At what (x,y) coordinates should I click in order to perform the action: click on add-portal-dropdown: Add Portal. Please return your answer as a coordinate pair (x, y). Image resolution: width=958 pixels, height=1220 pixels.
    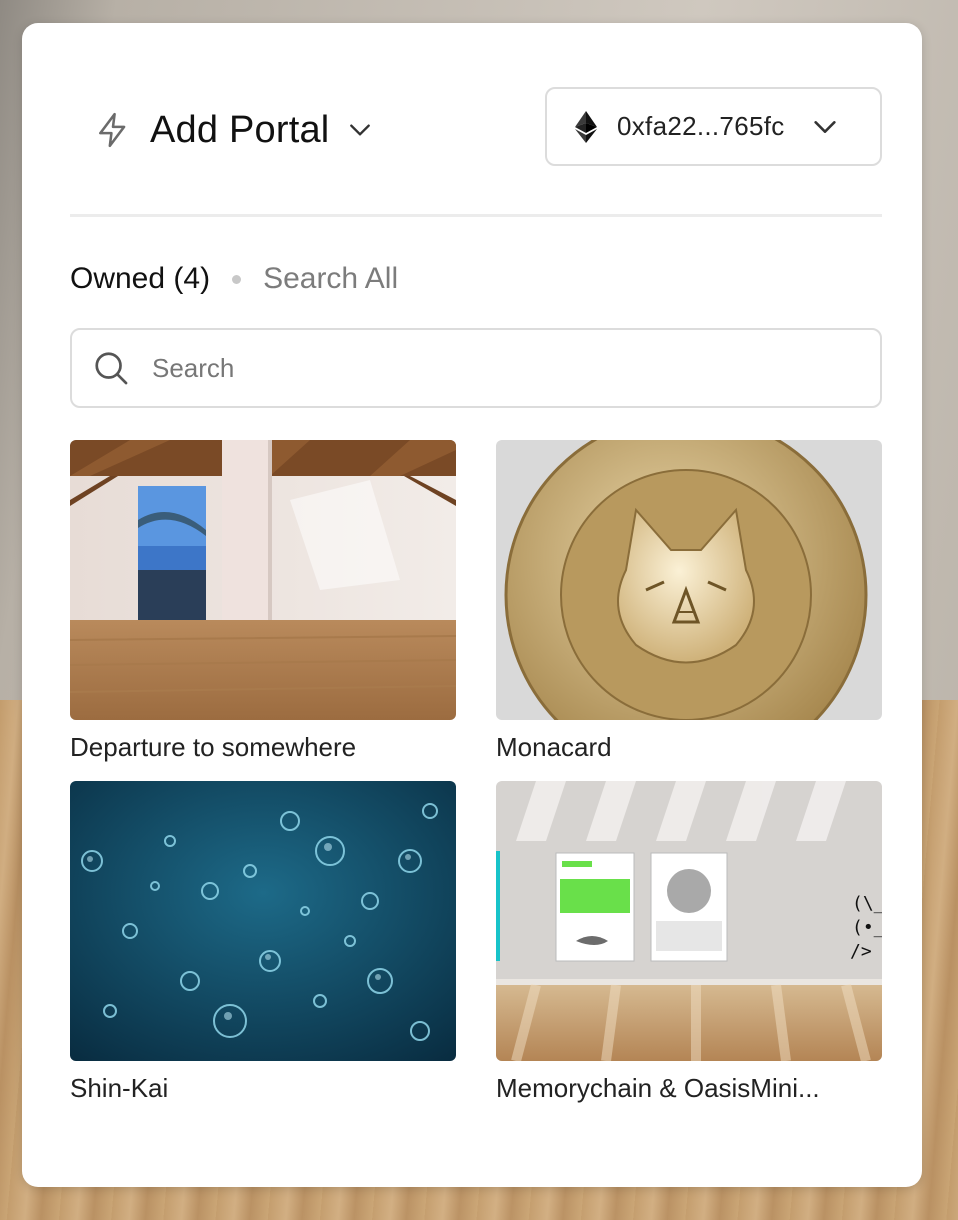
    Looking at the image, I should click on (233, 130).